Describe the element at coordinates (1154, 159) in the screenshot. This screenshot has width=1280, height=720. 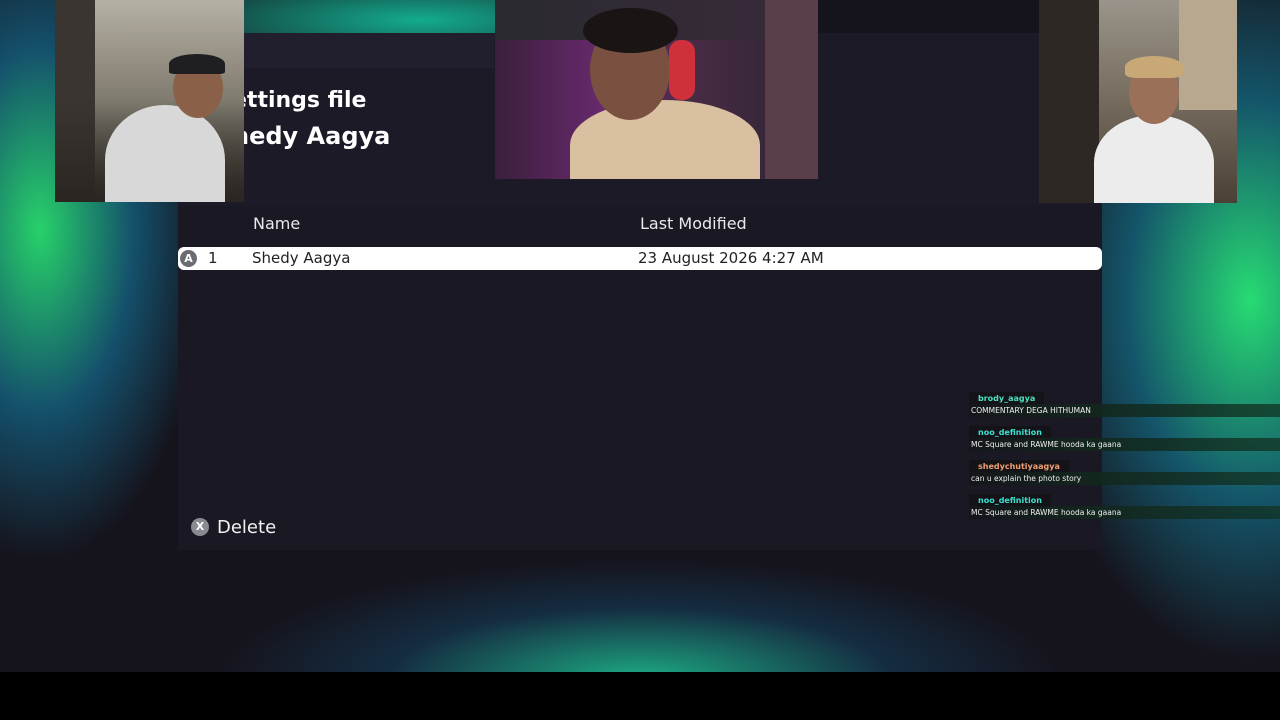
I see `streamer-right-figure` at that location.